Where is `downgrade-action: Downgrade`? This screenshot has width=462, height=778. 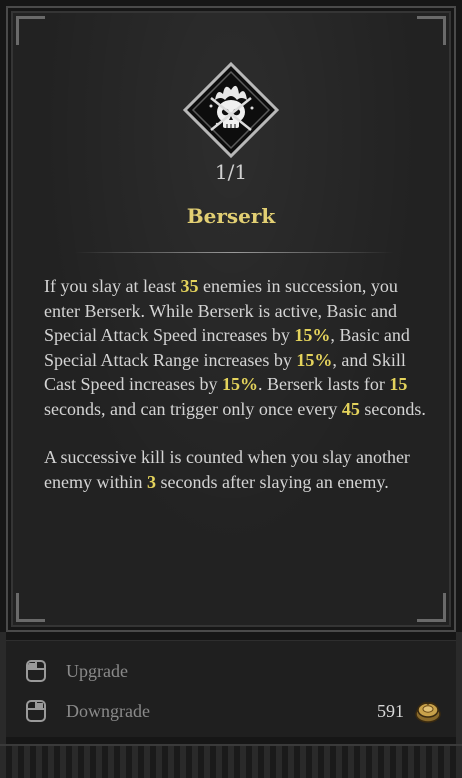 downgrade-action: Downgrade is located at coordinates (87, 711).